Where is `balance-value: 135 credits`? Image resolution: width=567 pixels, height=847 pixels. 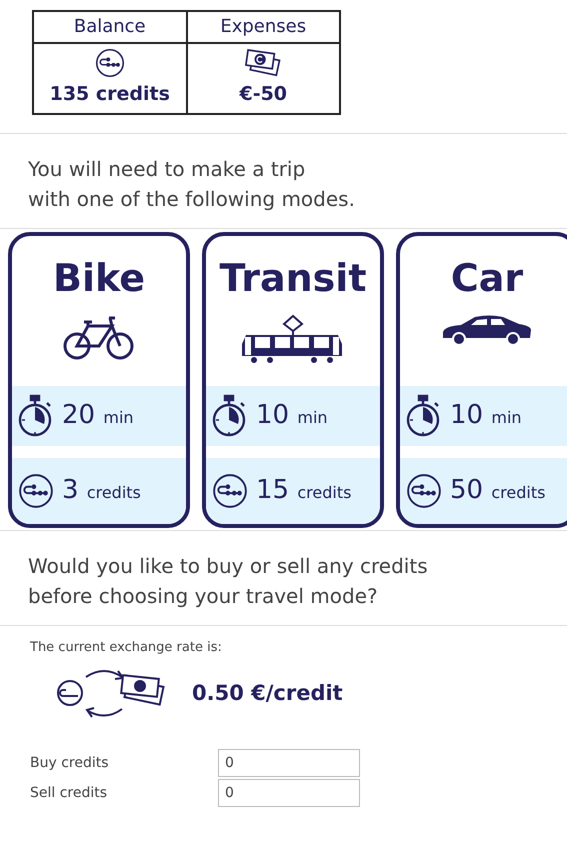
balance-value: 135 credits is located at coordinates (110, 95).